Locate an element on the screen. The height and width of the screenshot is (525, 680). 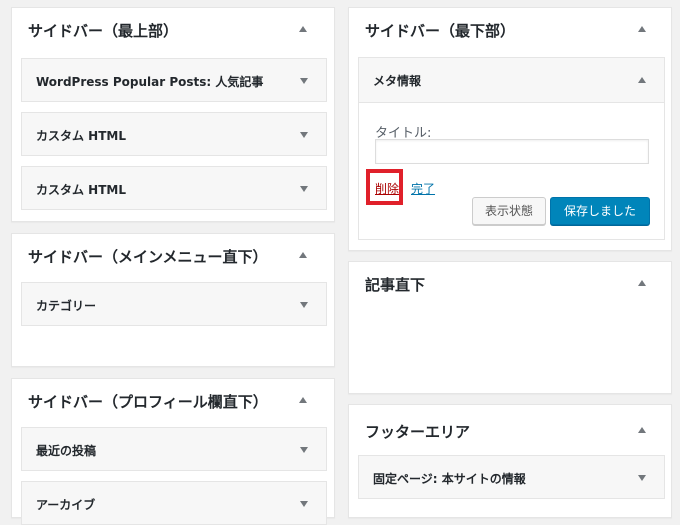
delete-link: 削除 is located at coordinates (387, 188).